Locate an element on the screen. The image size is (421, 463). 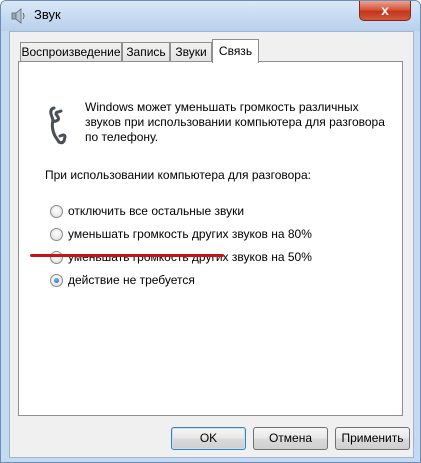
apply-button: Применить is located at coordinates (372, 438).